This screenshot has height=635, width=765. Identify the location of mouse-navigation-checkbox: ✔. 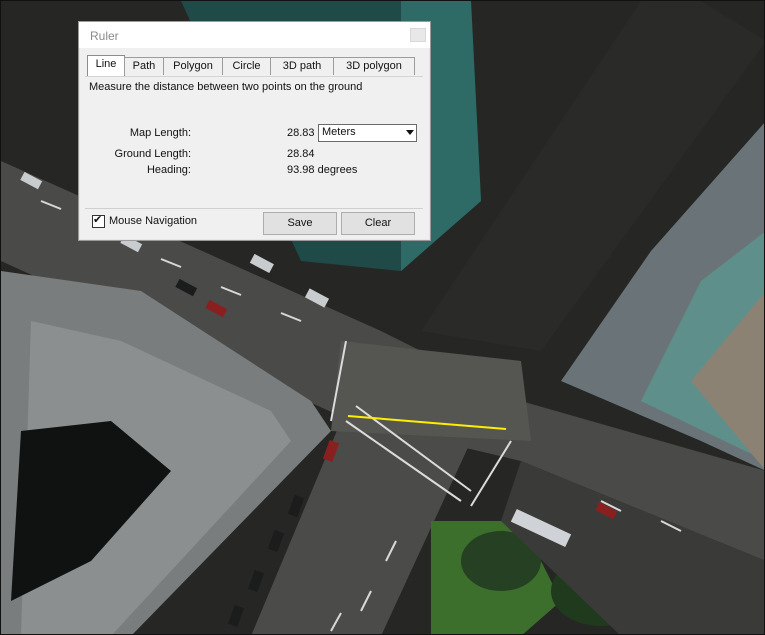
(98, 221).